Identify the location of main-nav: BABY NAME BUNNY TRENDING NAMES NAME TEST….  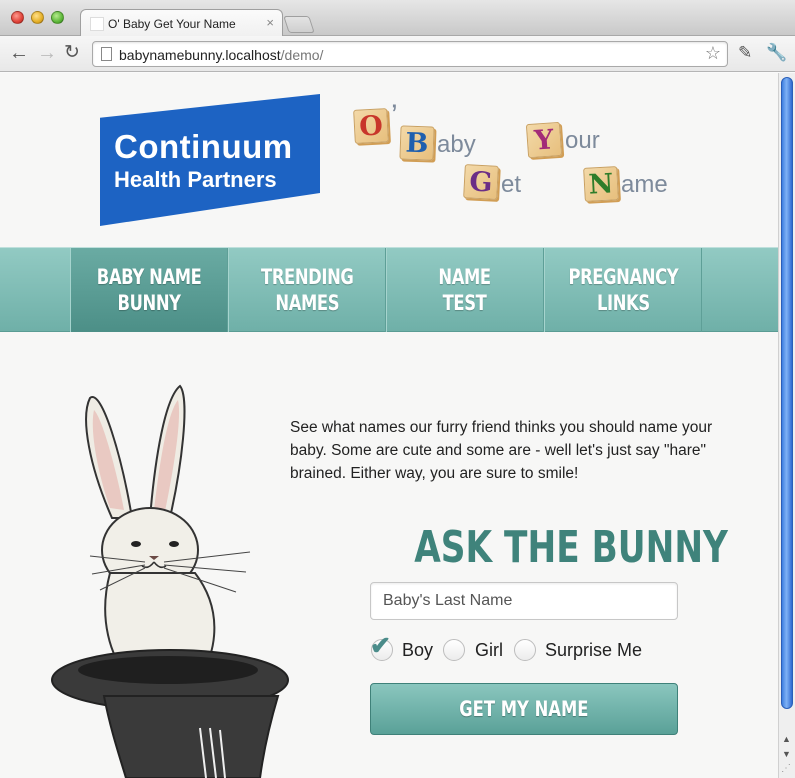
(389, 289).